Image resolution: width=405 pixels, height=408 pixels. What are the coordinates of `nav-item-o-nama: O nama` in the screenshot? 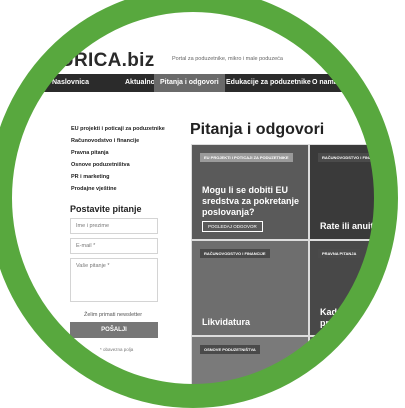 It's located at (325, 83).